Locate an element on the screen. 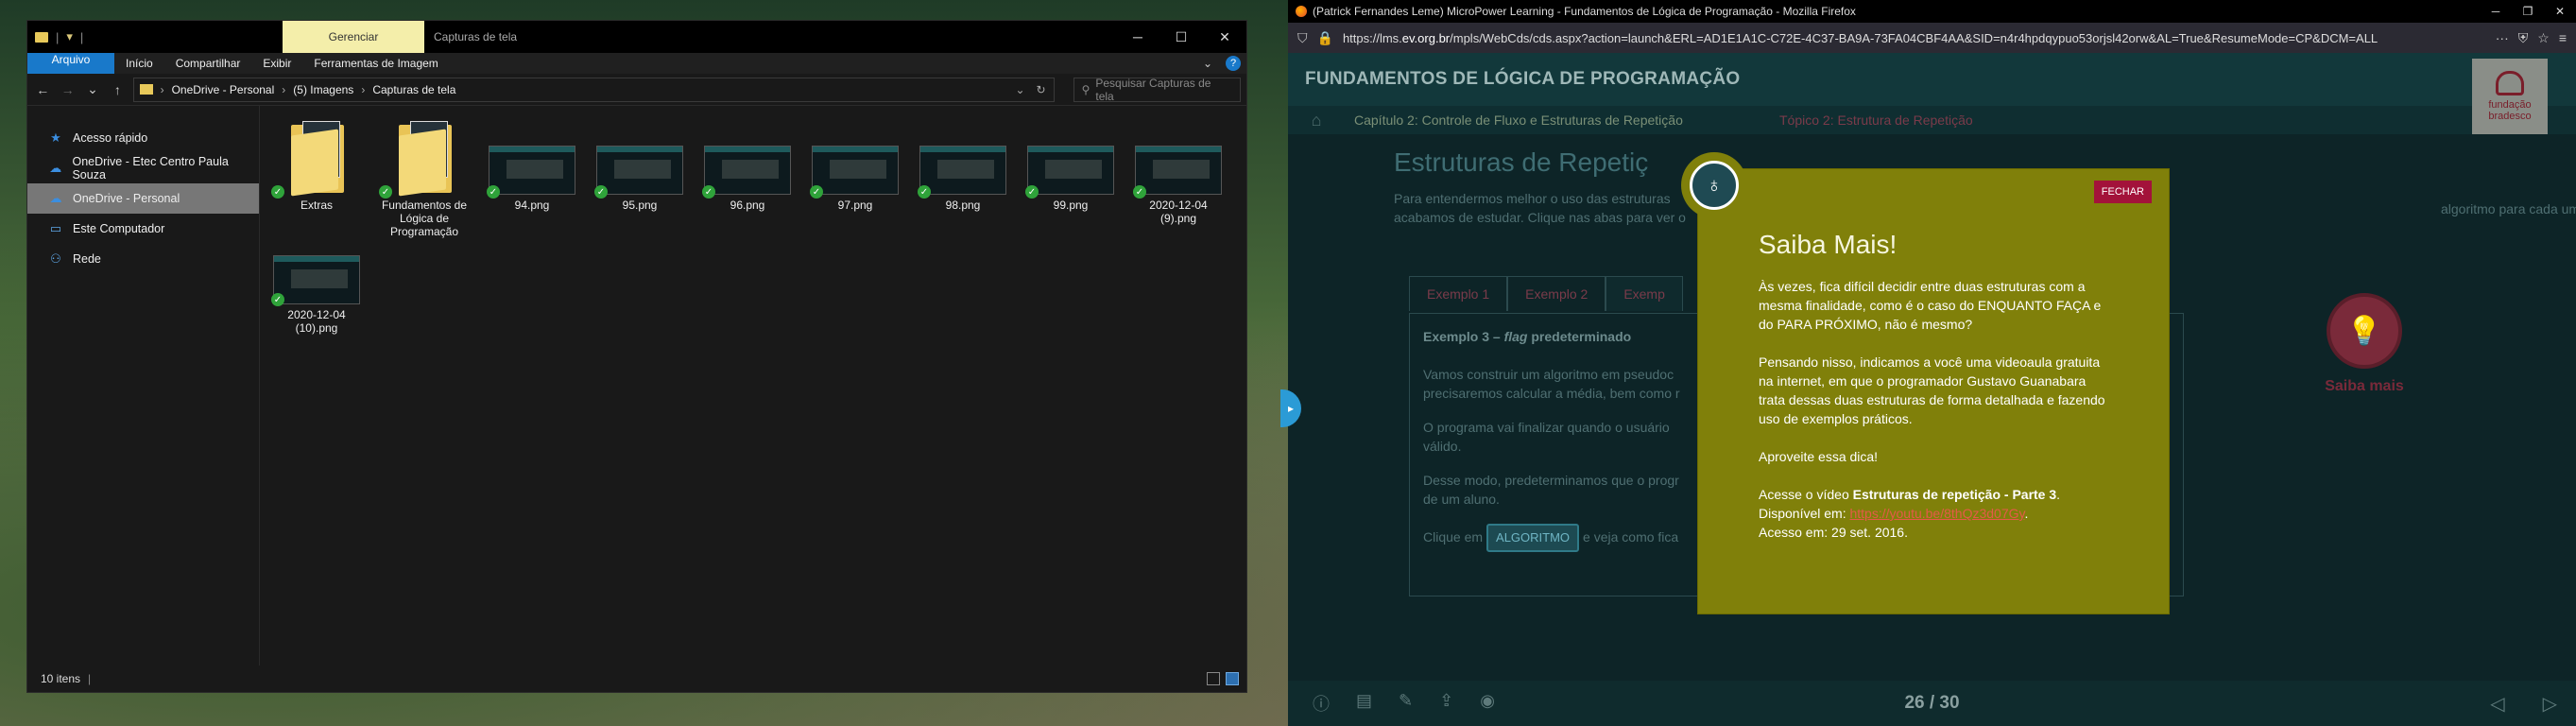 Image resolution: width=2576 pixels, height=726 pixels. panel-text: e veja como fica is located at coordinates (1631, 536).